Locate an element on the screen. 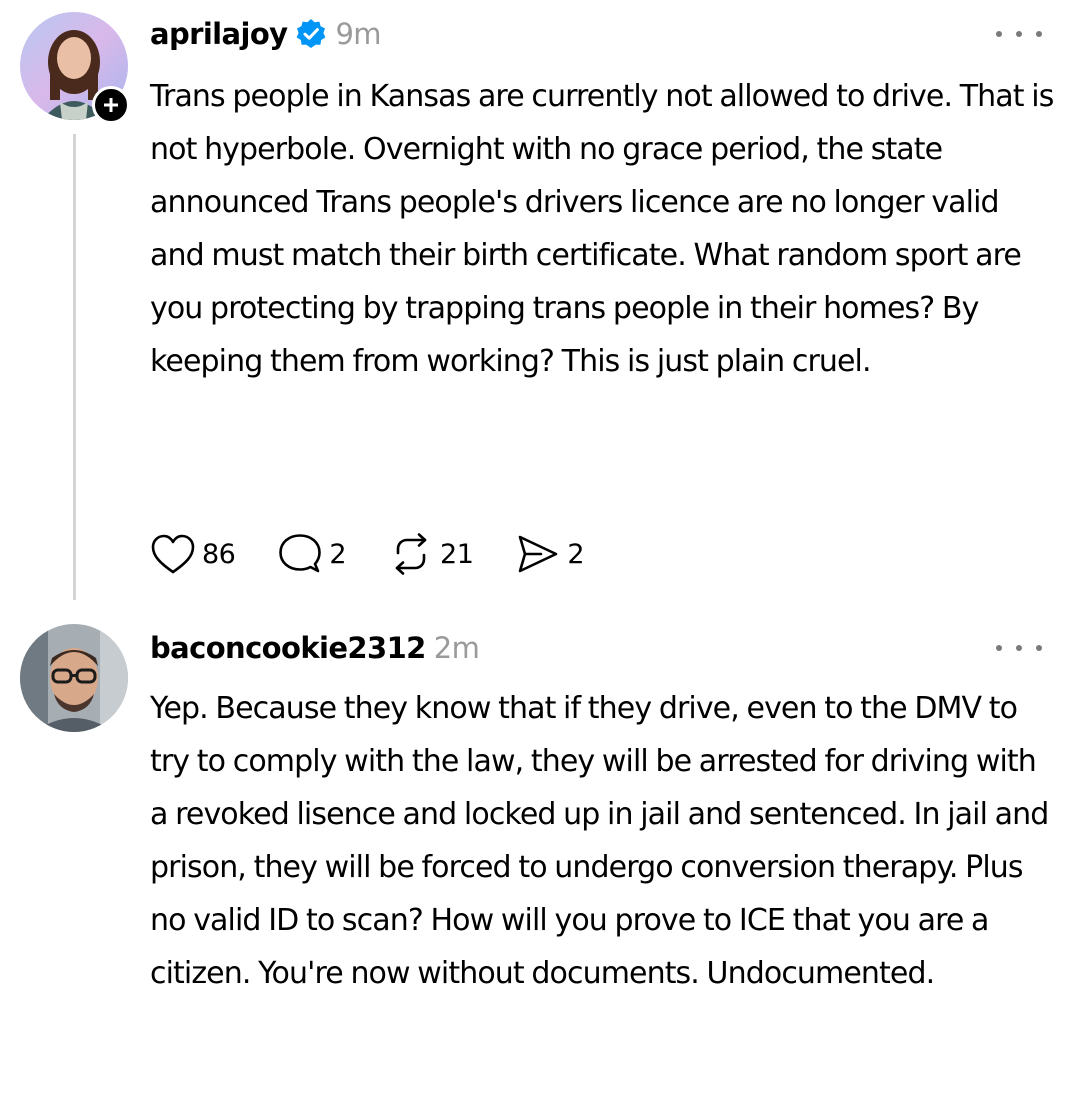 The width and height of the screenshot is (1080, 1111). share-button: 2 is located at coordinates (550, 554).